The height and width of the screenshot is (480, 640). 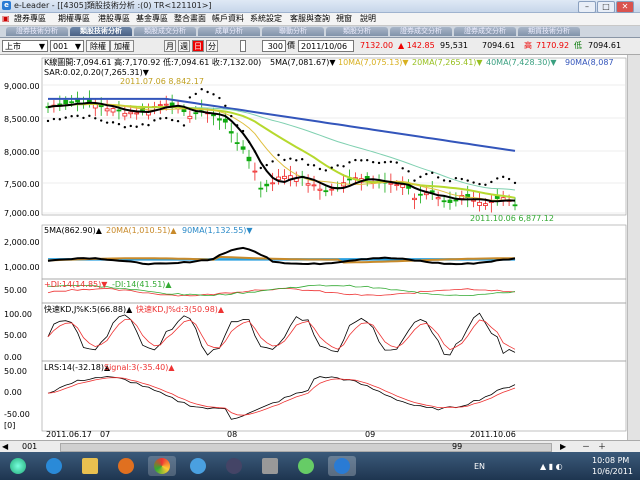 What do you see at coordinates (69, 434) in the screenshot?
I see `date-label: 2011.06.17` at bounding box center [69, 434].